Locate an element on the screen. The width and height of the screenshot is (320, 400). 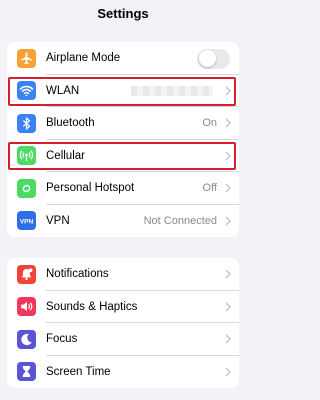
bluetooth-status: On is located at coordinates (209, 123).